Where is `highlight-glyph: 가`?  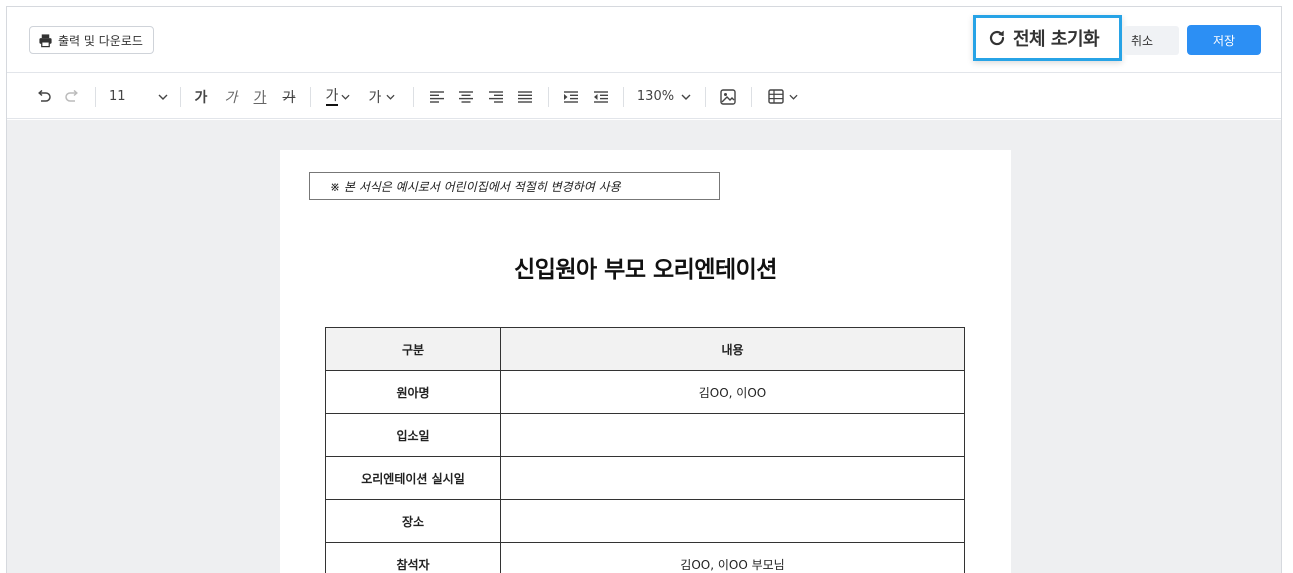 highlight-glyph: 가 is located at coordinates (375, 97).